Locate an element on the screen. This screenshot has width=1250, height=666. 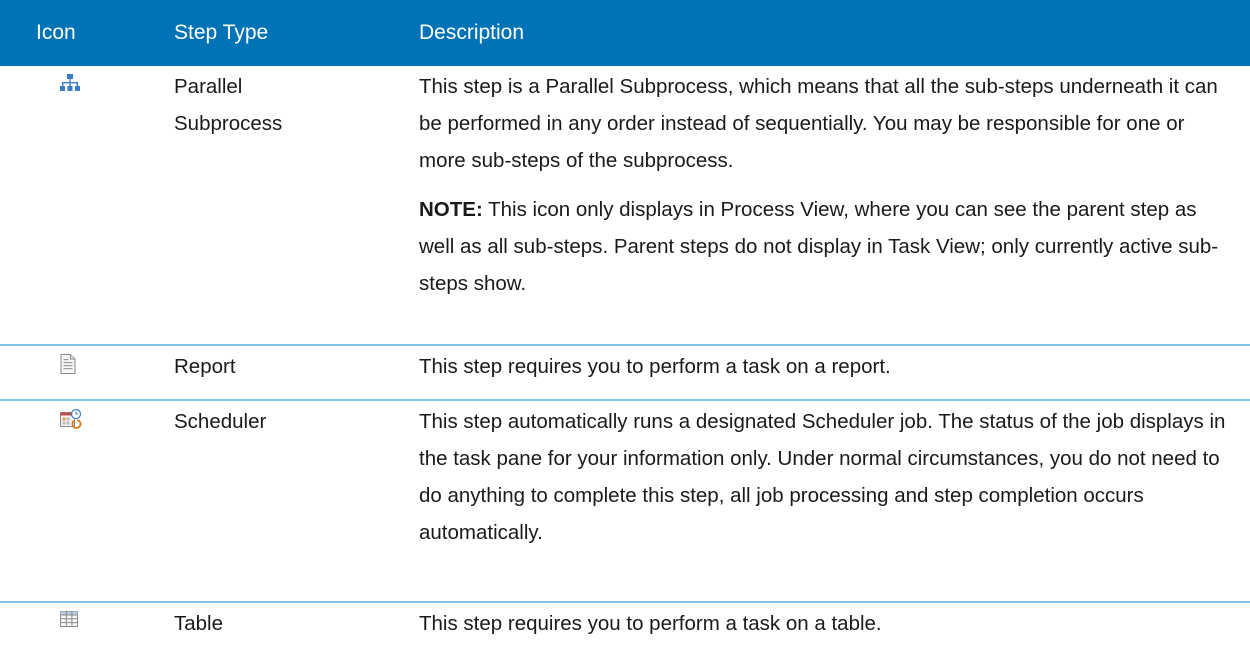
report-icon is located at coordinates (85, 372).